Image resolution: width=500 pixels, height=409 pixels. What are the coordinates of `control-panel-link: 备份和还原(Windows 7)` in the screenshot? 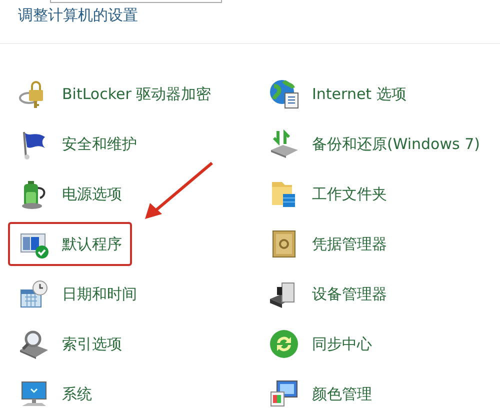 It's located at (374, 144).